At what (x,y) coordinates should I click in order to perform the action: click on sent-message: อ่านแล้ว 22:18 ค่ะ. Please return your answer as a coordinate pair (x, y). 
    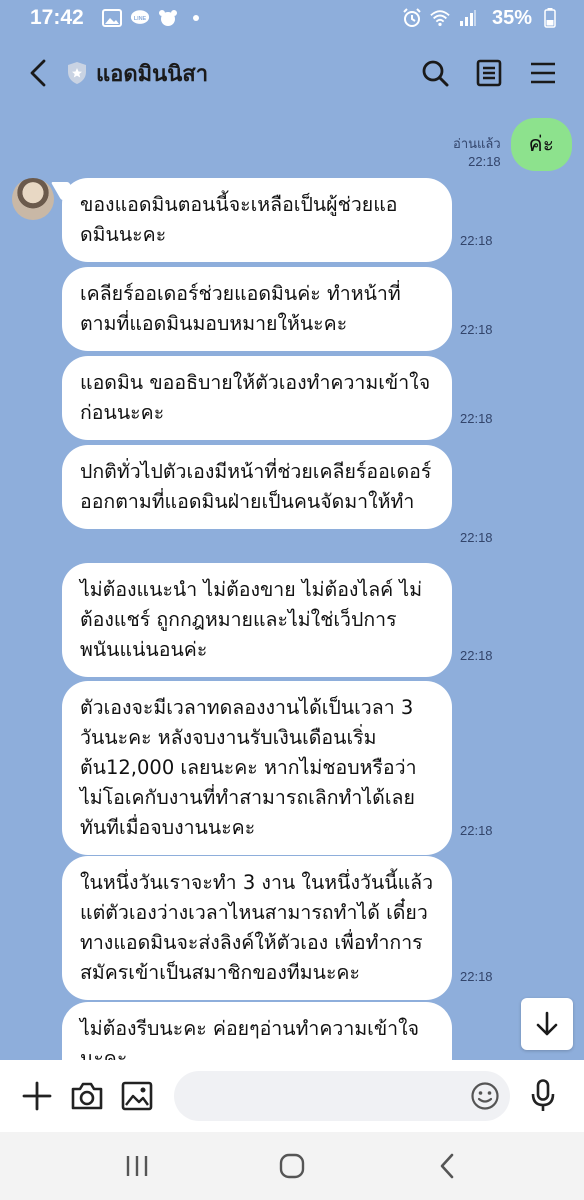
    Looking at the image, I should click on (512, 144).